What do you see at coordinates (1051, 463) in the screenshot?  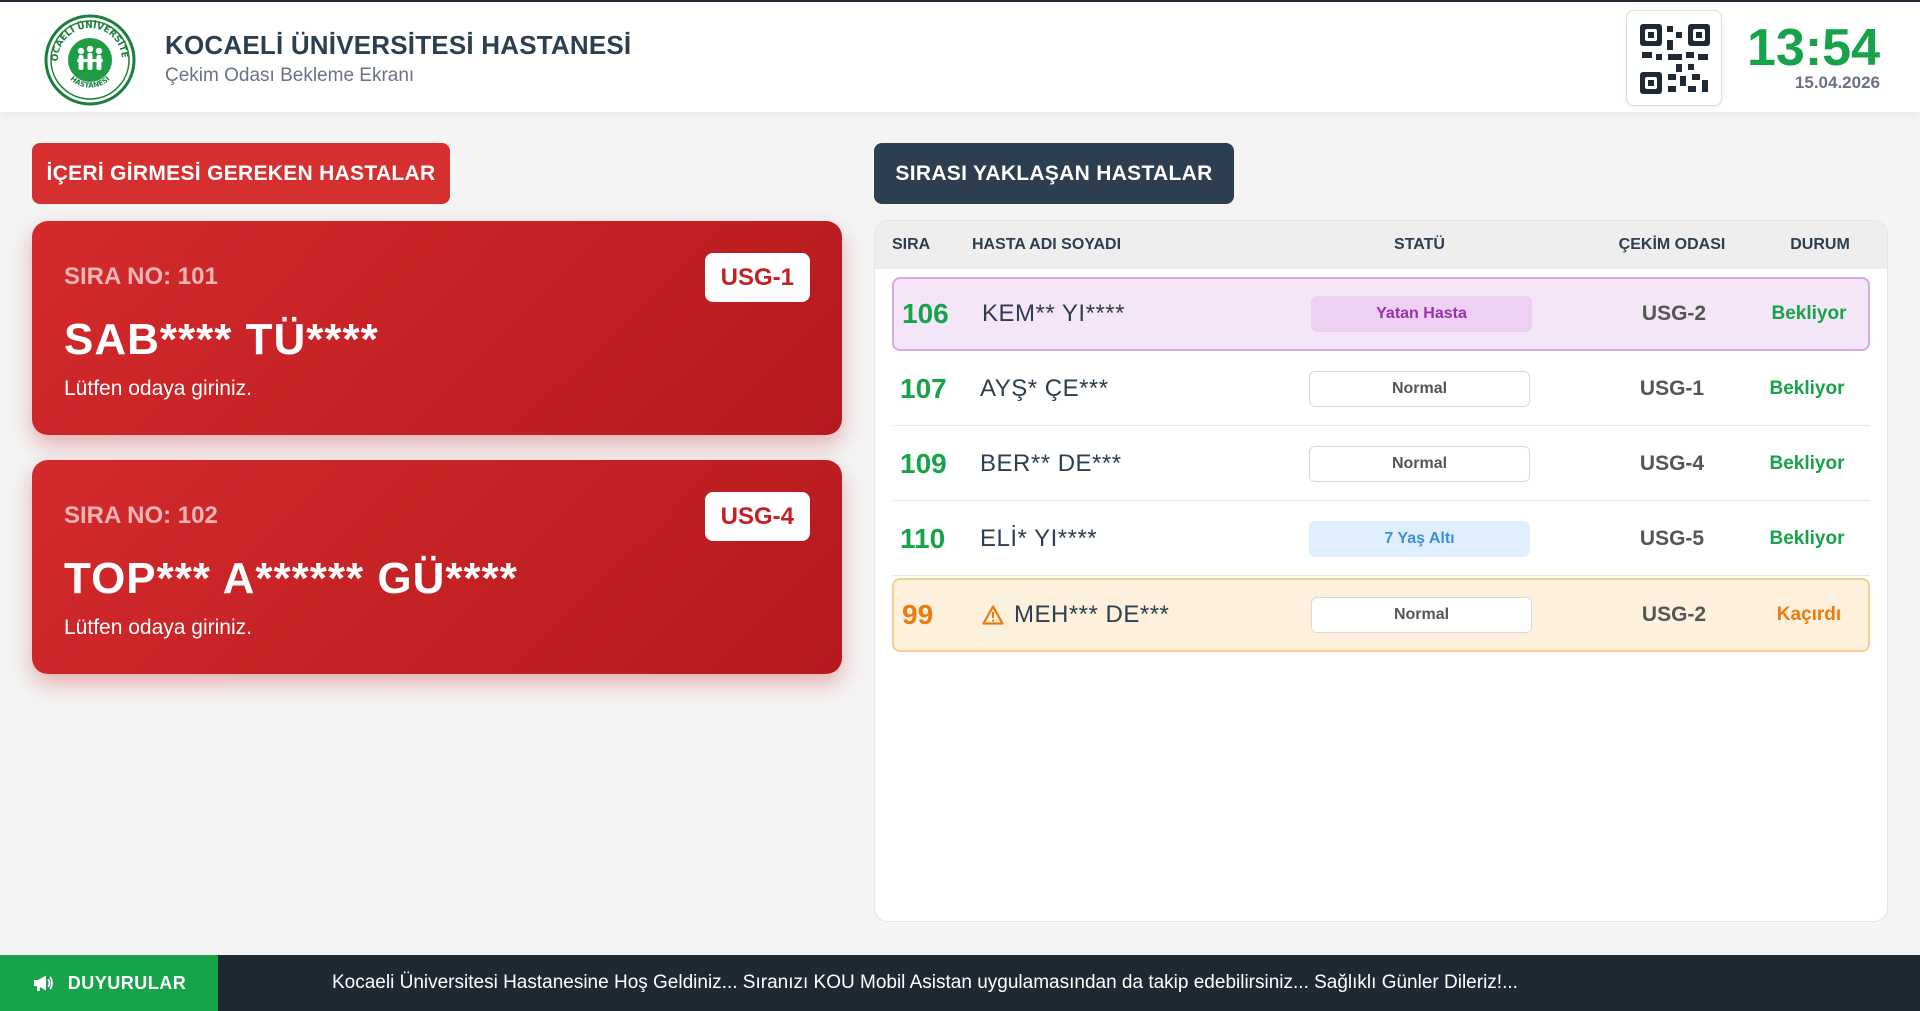 I see `row-patient-name: BER** DE***` at bounding box center [1051, 463].